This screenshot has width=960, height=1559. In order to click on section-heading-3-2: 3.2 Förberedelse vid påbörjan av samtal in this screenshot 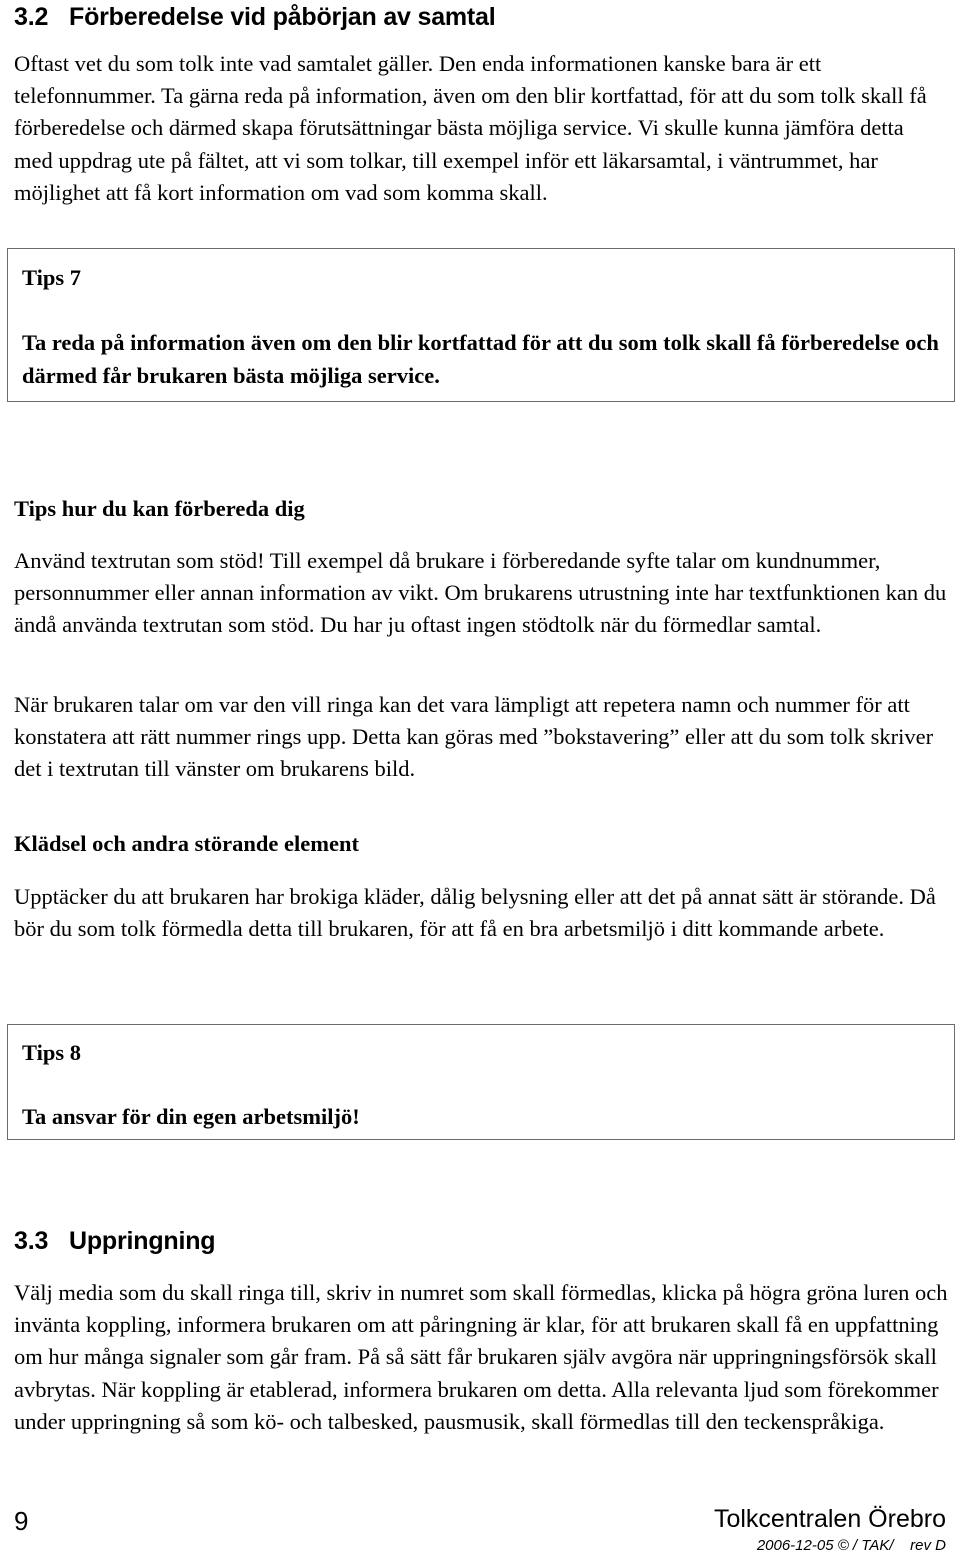, I will do `click(255, 17)`.